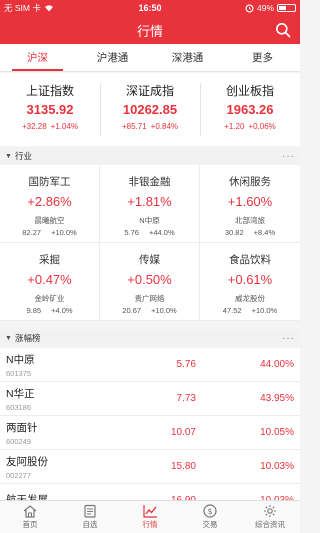 The image size is (320, 533). I want to click on index-change-points: +85.71, so click(134, 126).